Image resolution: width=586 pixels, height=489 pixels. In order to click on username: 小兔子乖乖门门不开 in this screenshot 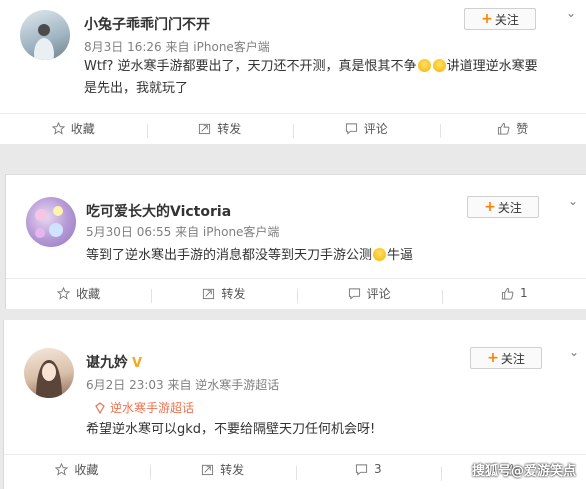, I will do `click(147, 24)`.